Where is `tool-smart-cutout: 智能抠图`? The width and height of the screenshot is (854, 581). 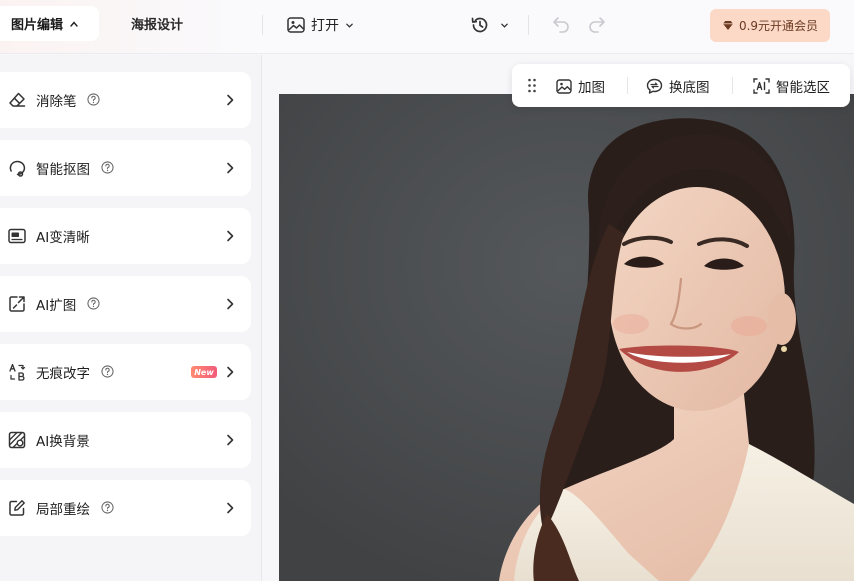
tool-smart-cutout: 智能抠图 is located at coordinates (125, 168).